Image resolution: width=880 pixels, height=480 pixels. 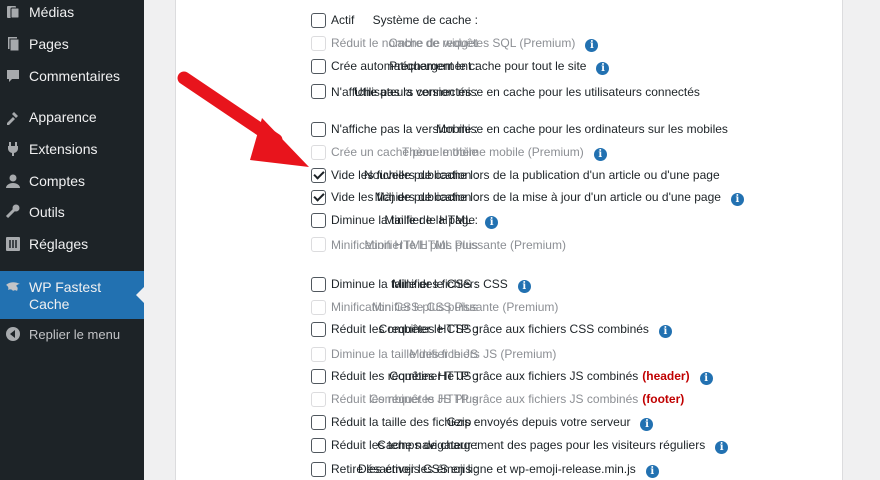 I want to click on media-icon, so click(x=13, y=12).